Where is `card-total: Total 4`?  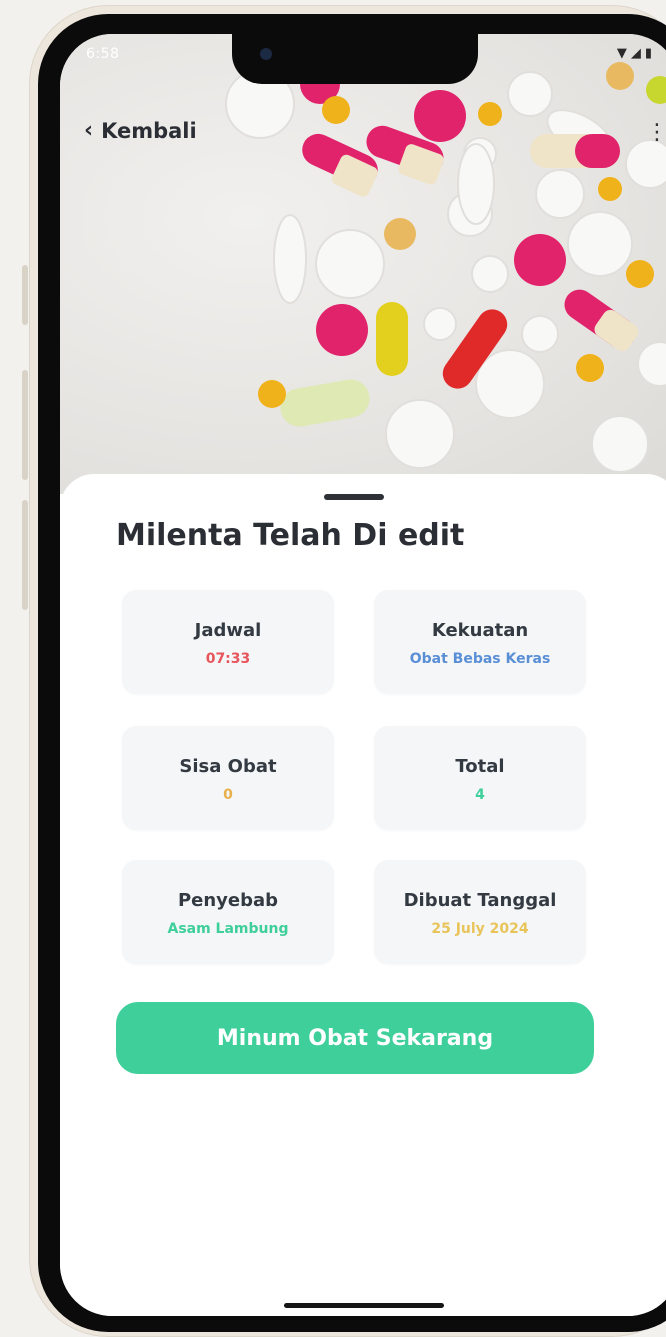 card-total: Total 4 is located at coordinates (480, 778).